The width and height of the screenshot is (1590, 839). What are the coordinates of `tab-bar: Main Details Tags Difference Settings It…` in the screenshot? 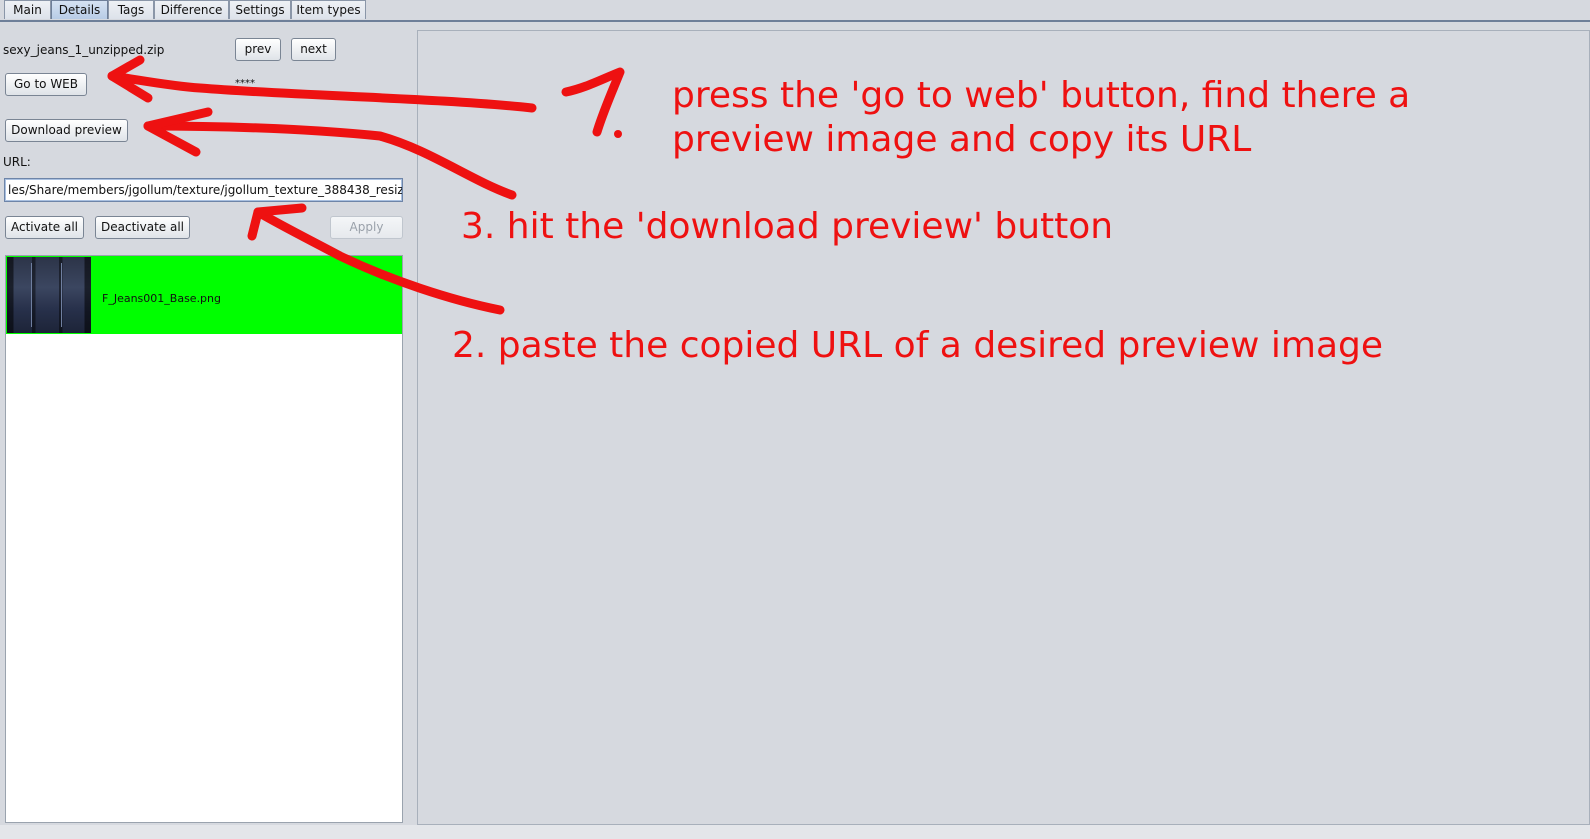 It's located at (795, 11).